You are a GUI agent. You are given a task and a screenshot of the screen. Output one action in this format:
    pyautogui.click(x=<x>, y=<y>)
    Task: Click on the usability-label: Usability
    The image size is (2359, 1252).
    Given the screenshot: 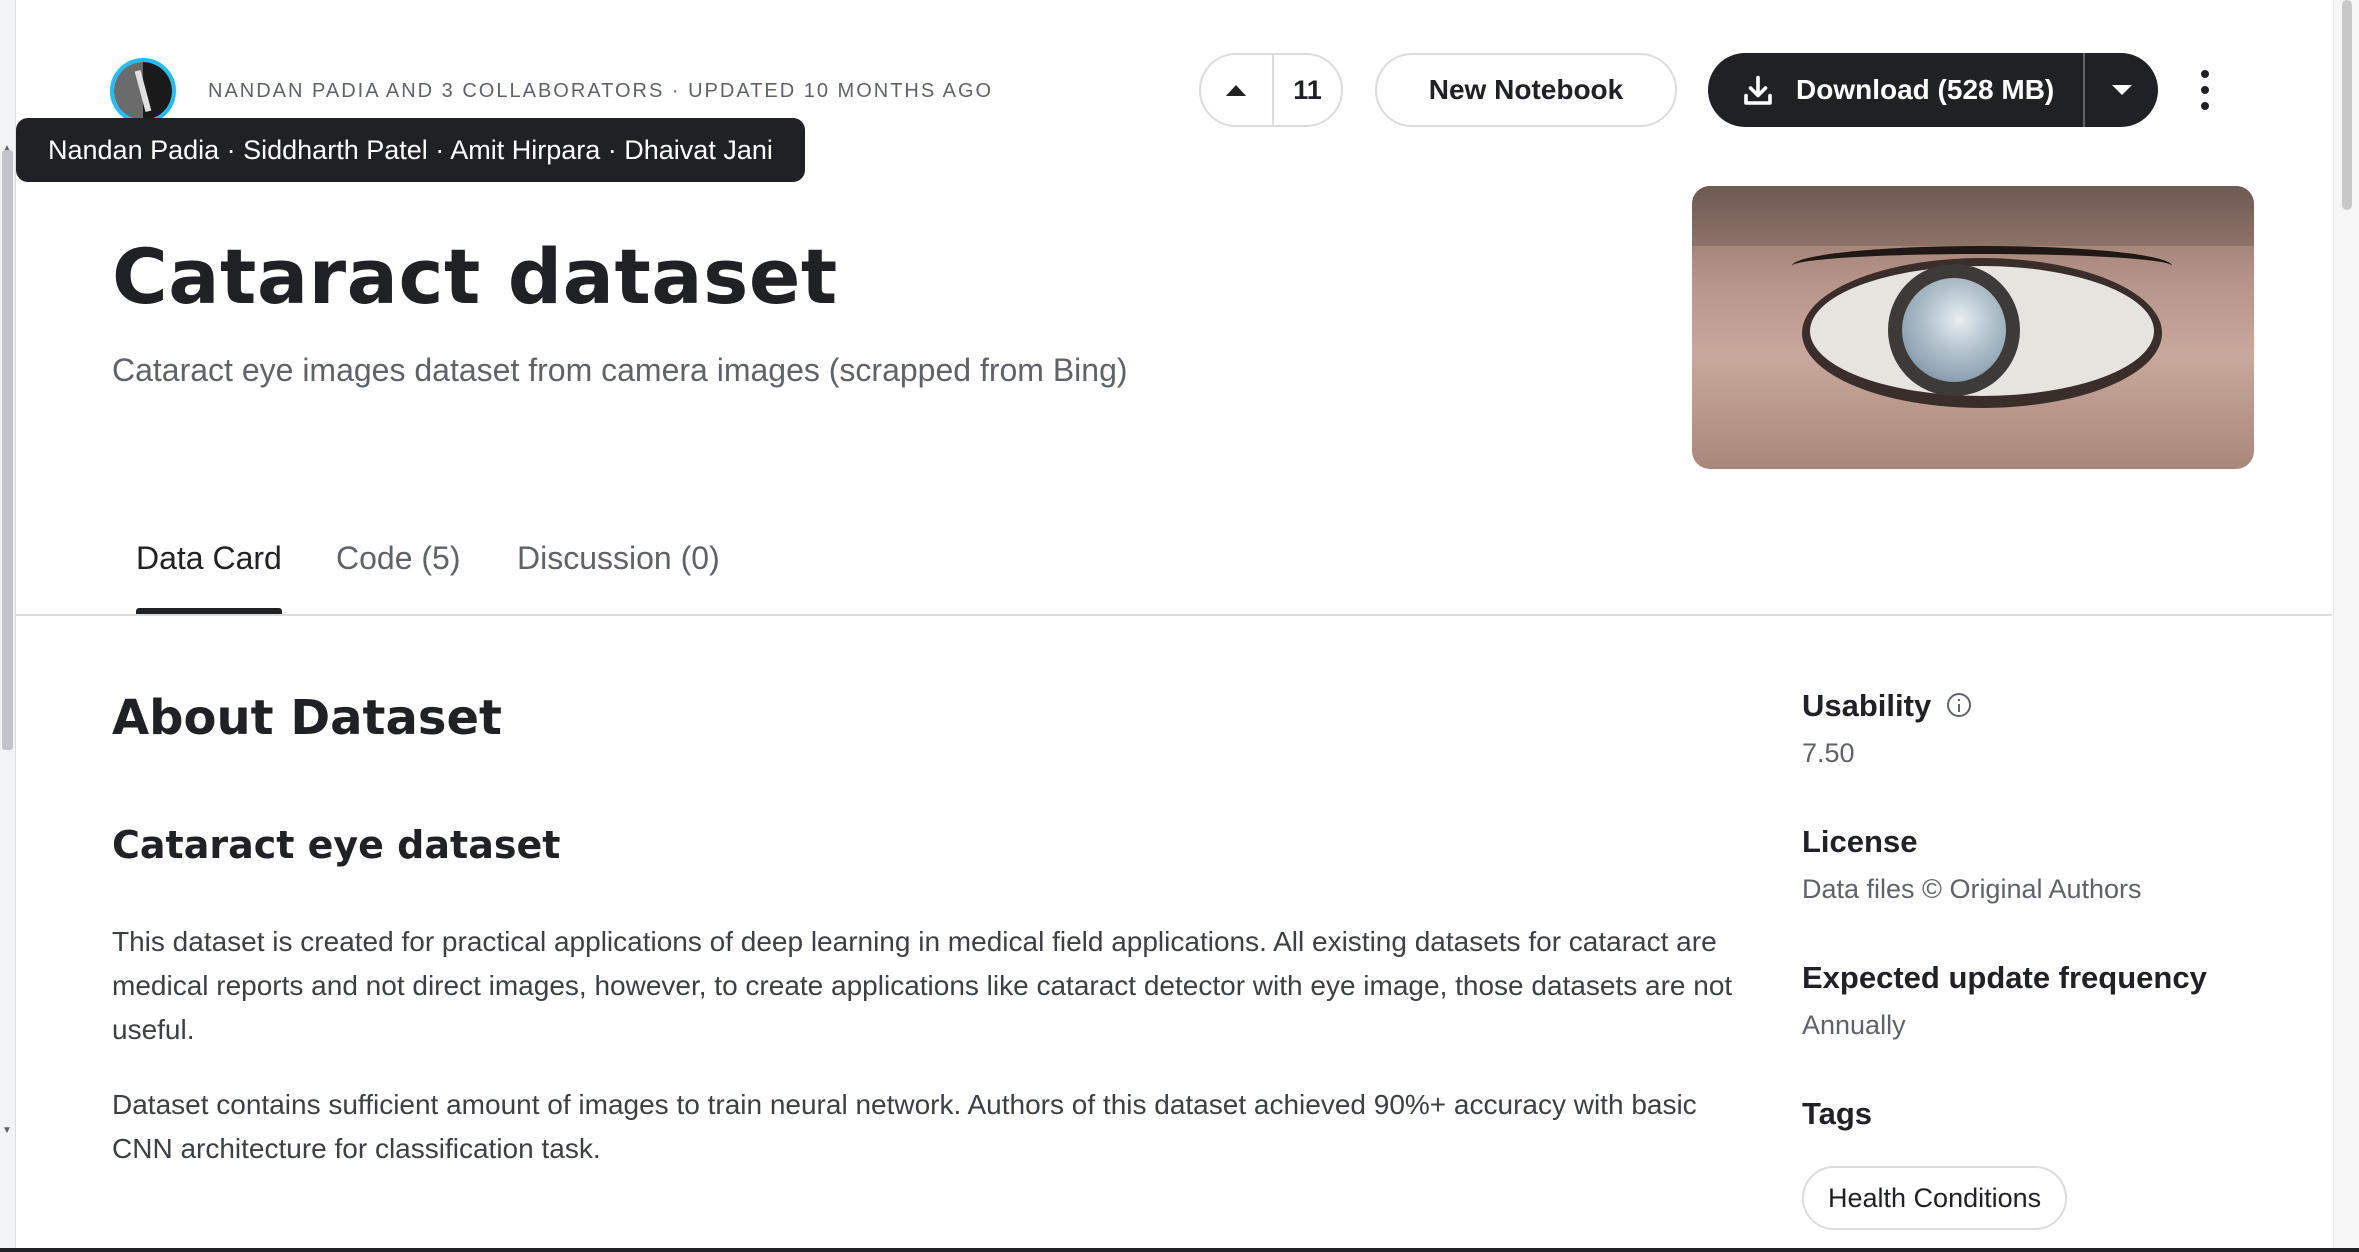 What is the action you would take?
    pyautogui.click(x=1887, y=706)
    